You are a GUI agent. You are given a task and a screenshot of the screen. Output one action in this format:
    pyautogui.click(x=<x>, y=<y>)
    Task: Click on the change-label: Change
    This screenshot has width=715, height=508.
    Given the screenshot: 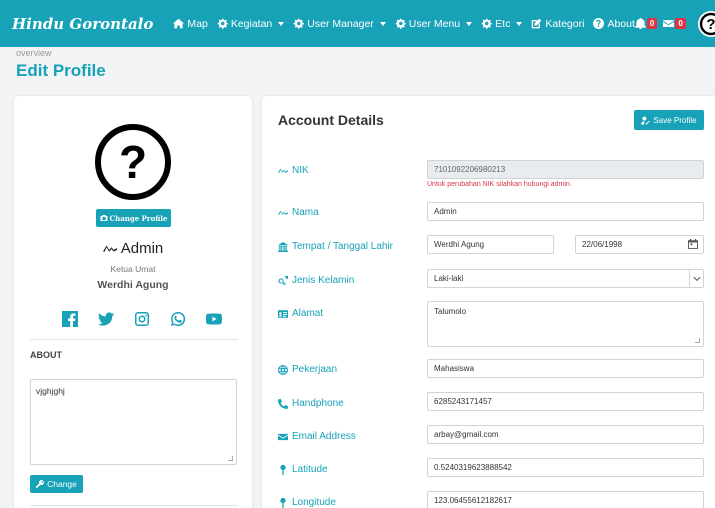 What is the action you would take?
    pyautogui.click(x=62, y=484)
    